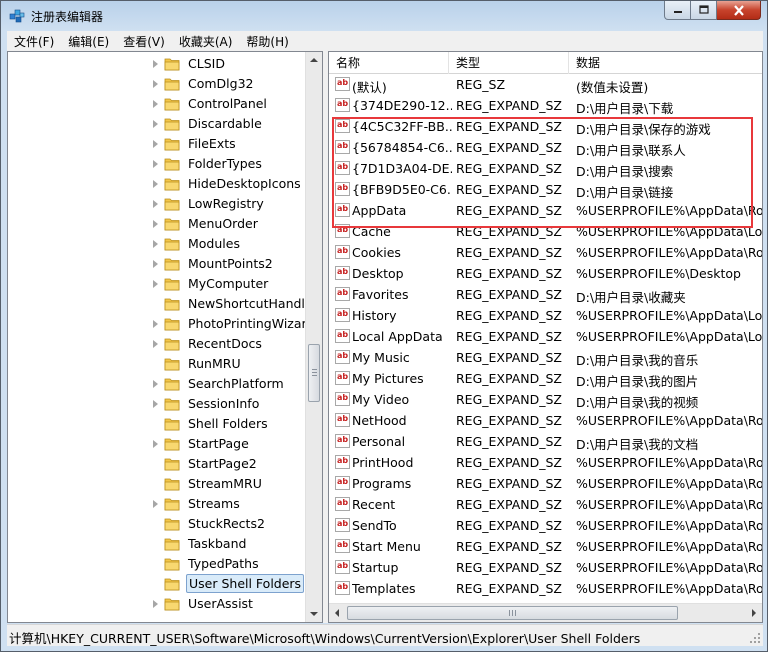 This screenshot has width=768, height=652. Describe the element at coordinates (88, 41) in the screenshot. I see `menu-edit: 编辑(E)` at that location.